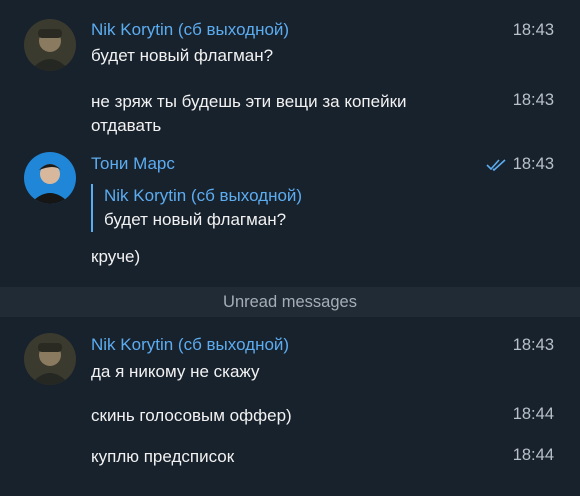  Describe the element at coordinates (50, 178) in the screenshot. I see `avatar-toni-mars` at that location.